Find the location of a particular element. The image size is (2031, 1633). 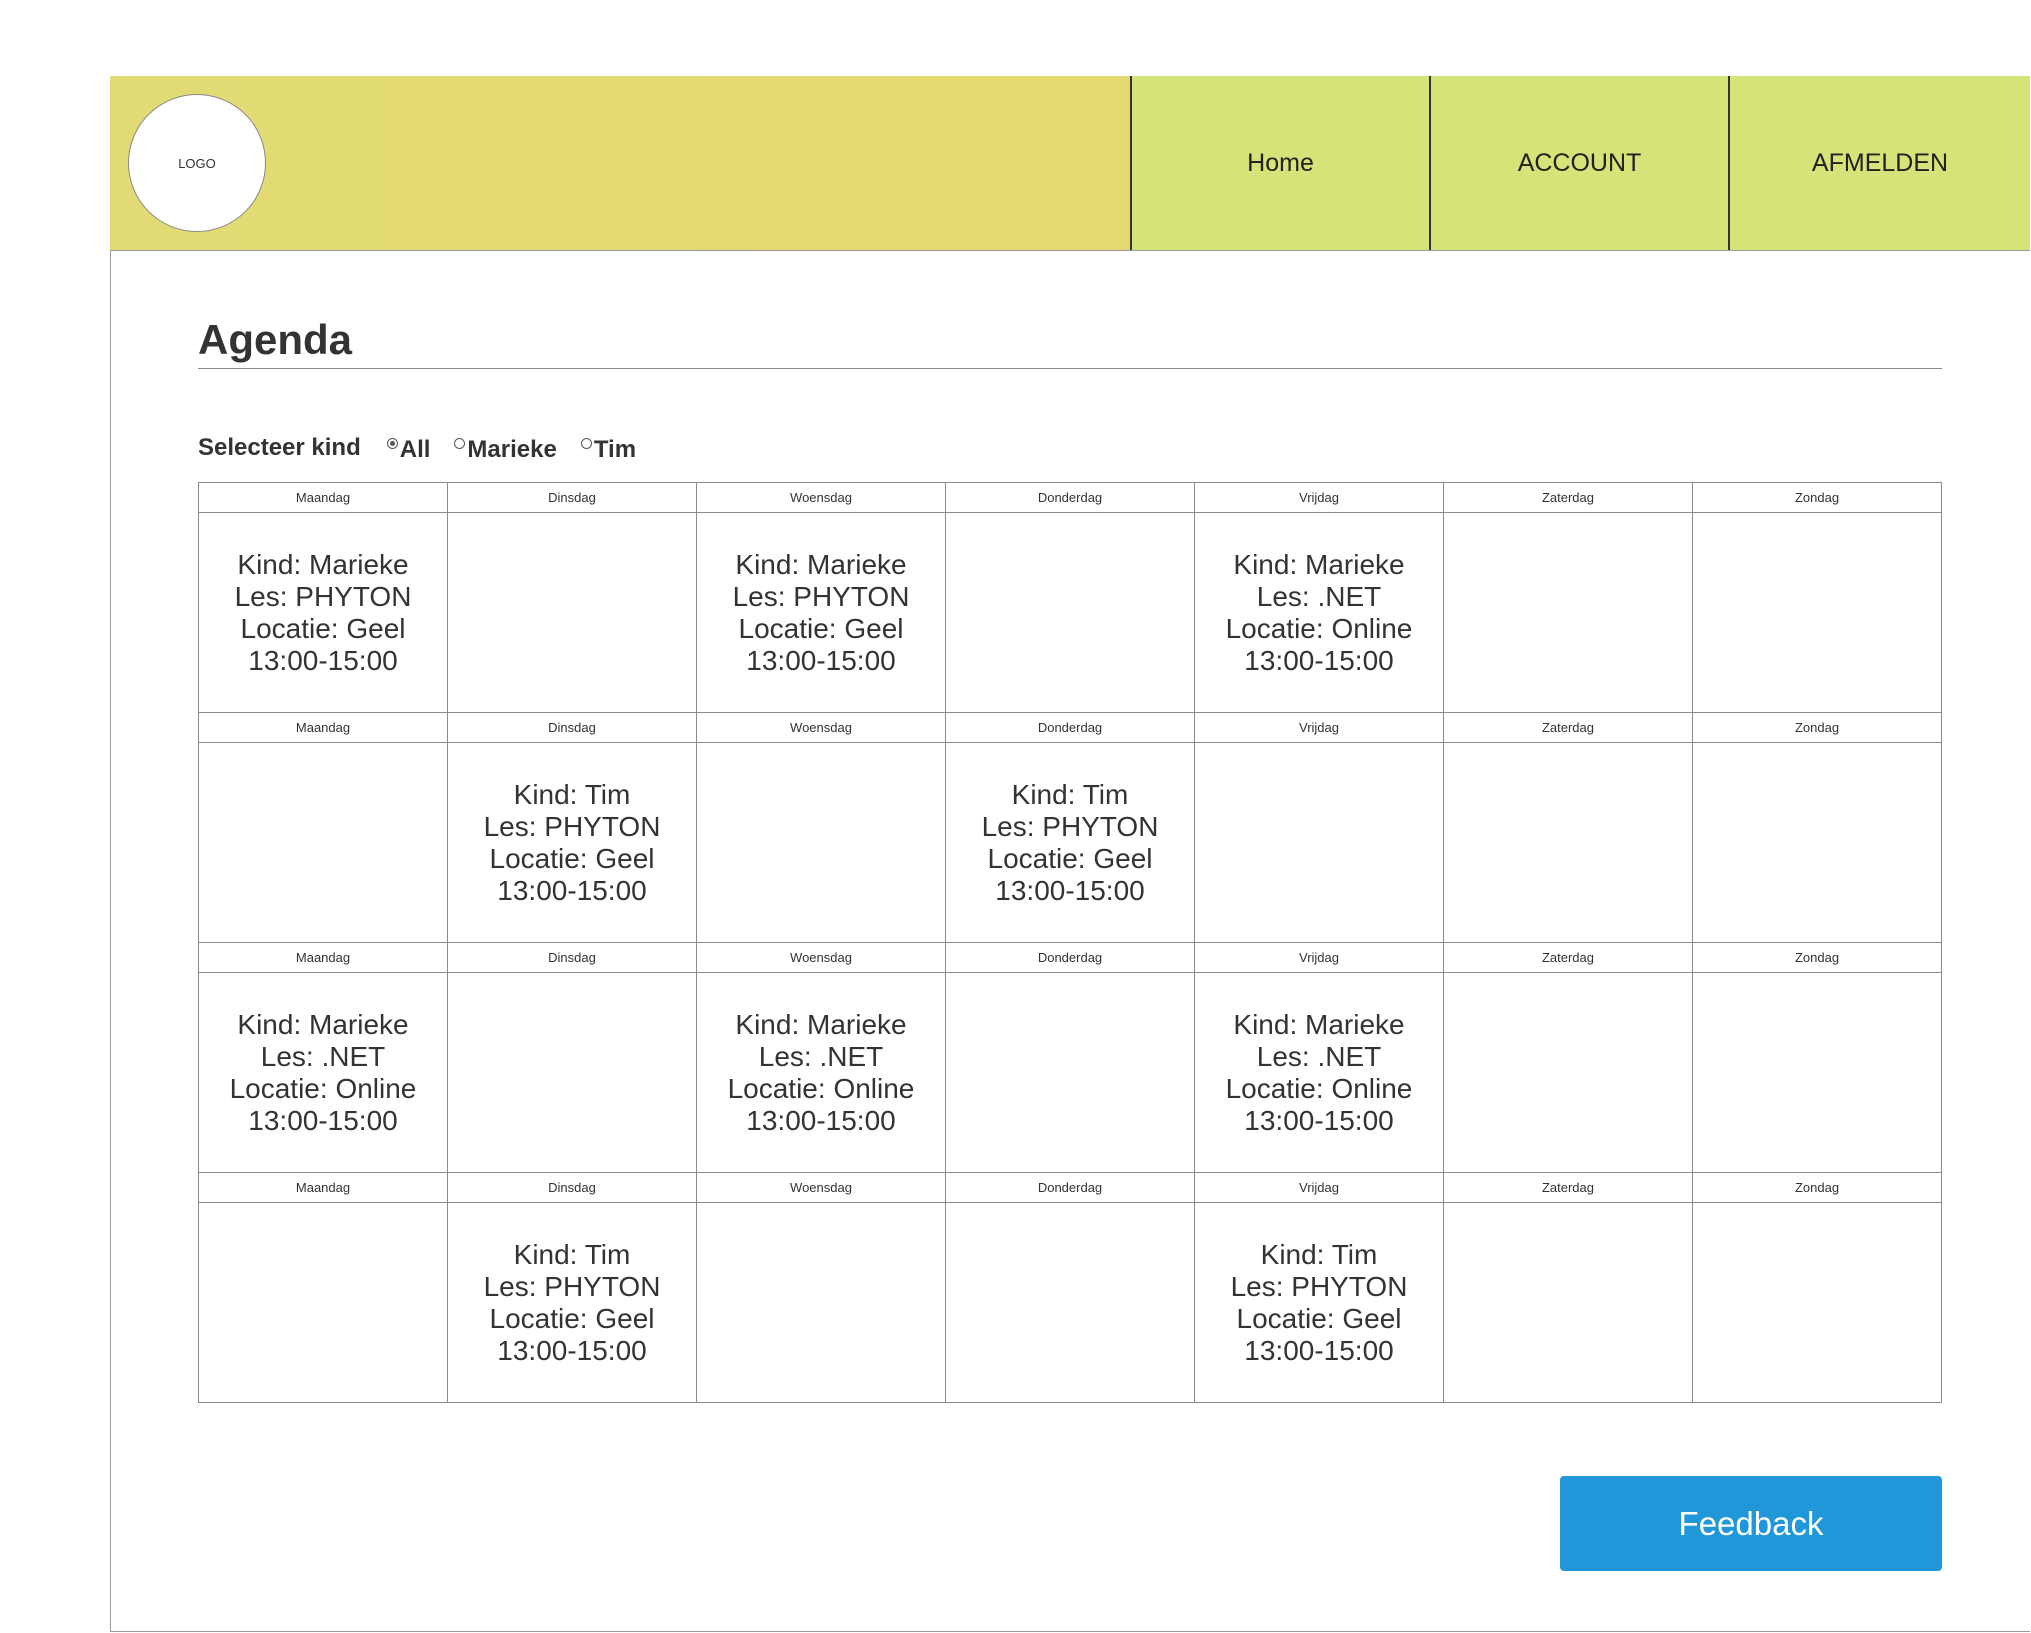

header: LOGO Home ACCOUNT AFMELDEN is located at coordinates (1070, 163).